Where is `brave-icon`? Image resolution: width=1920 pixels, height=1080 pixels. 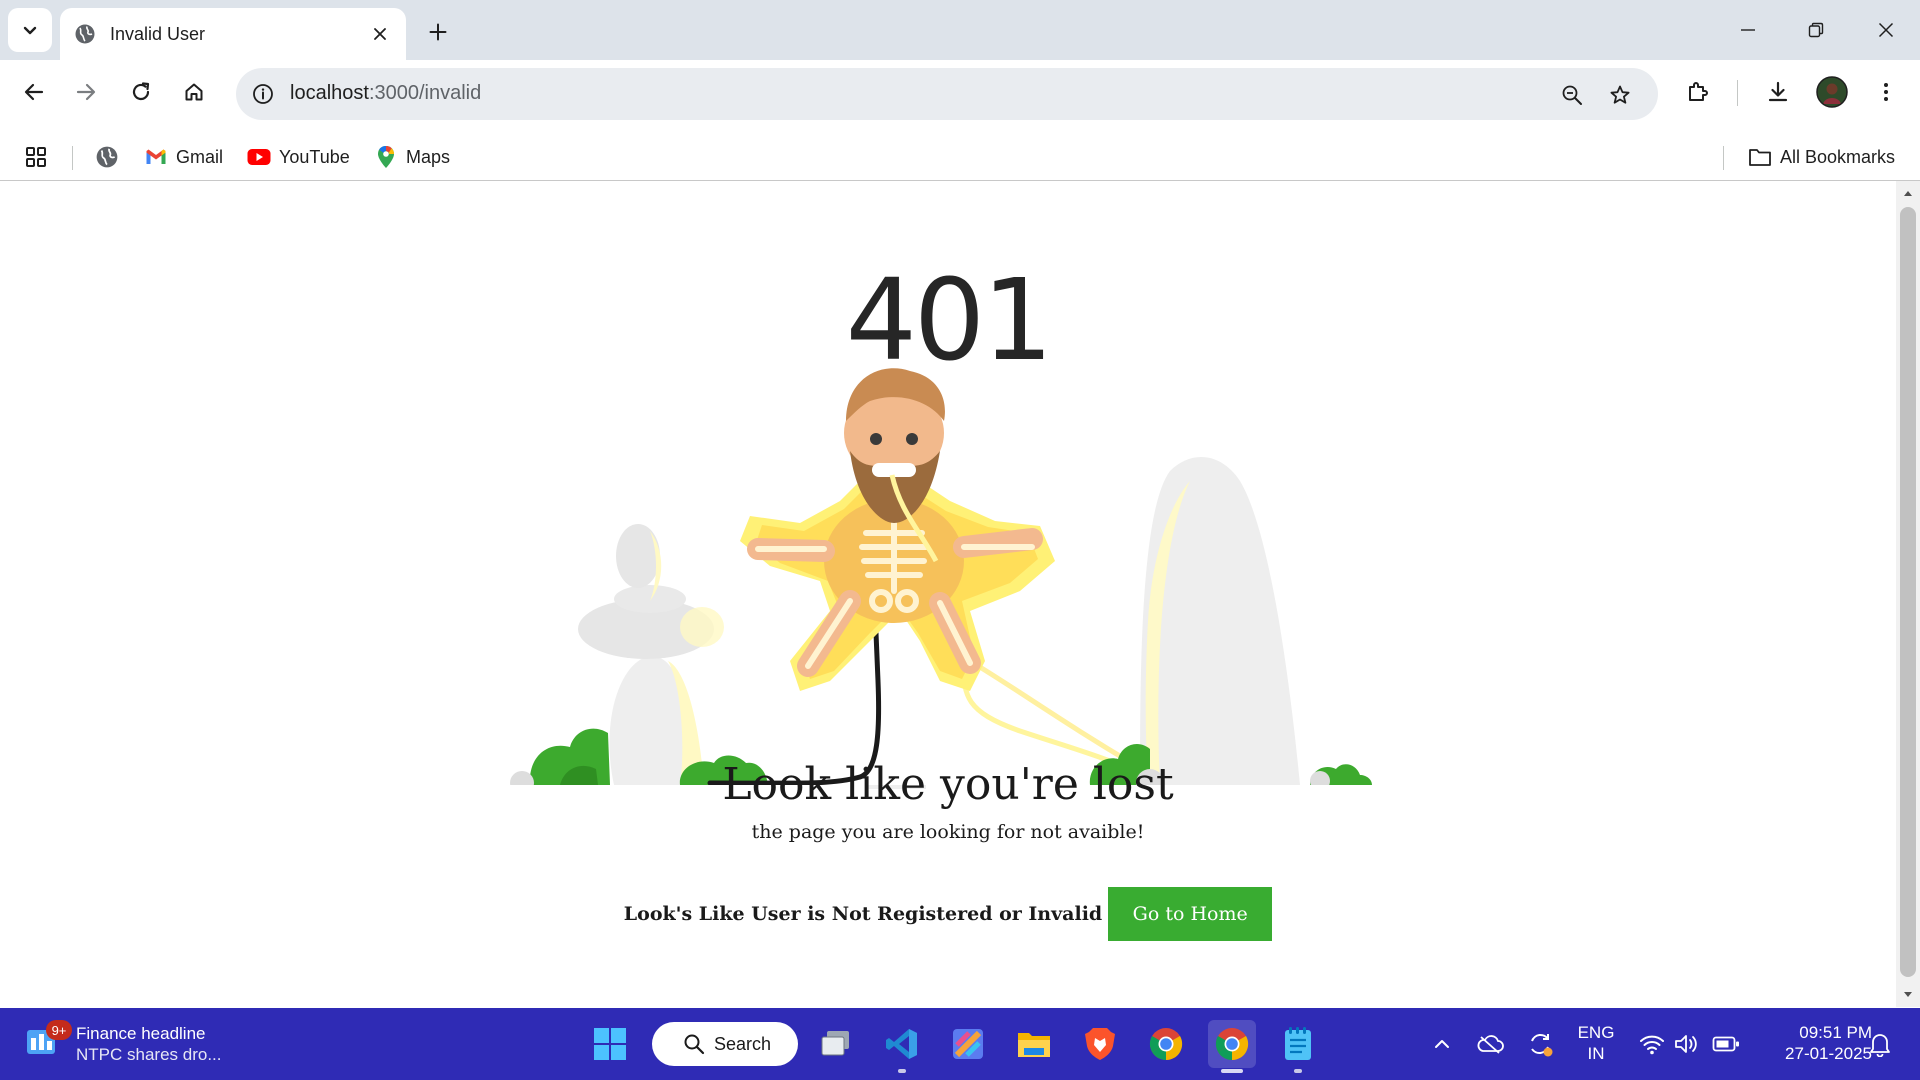 brave-icon is located at coordinates (1100, 1044).